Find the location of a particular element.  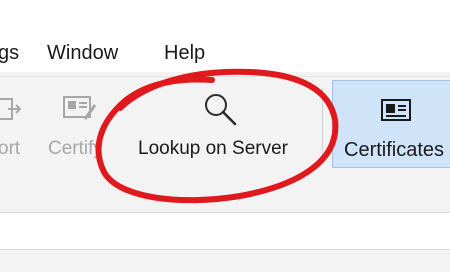

content-area is located at coordinates (225, 231).